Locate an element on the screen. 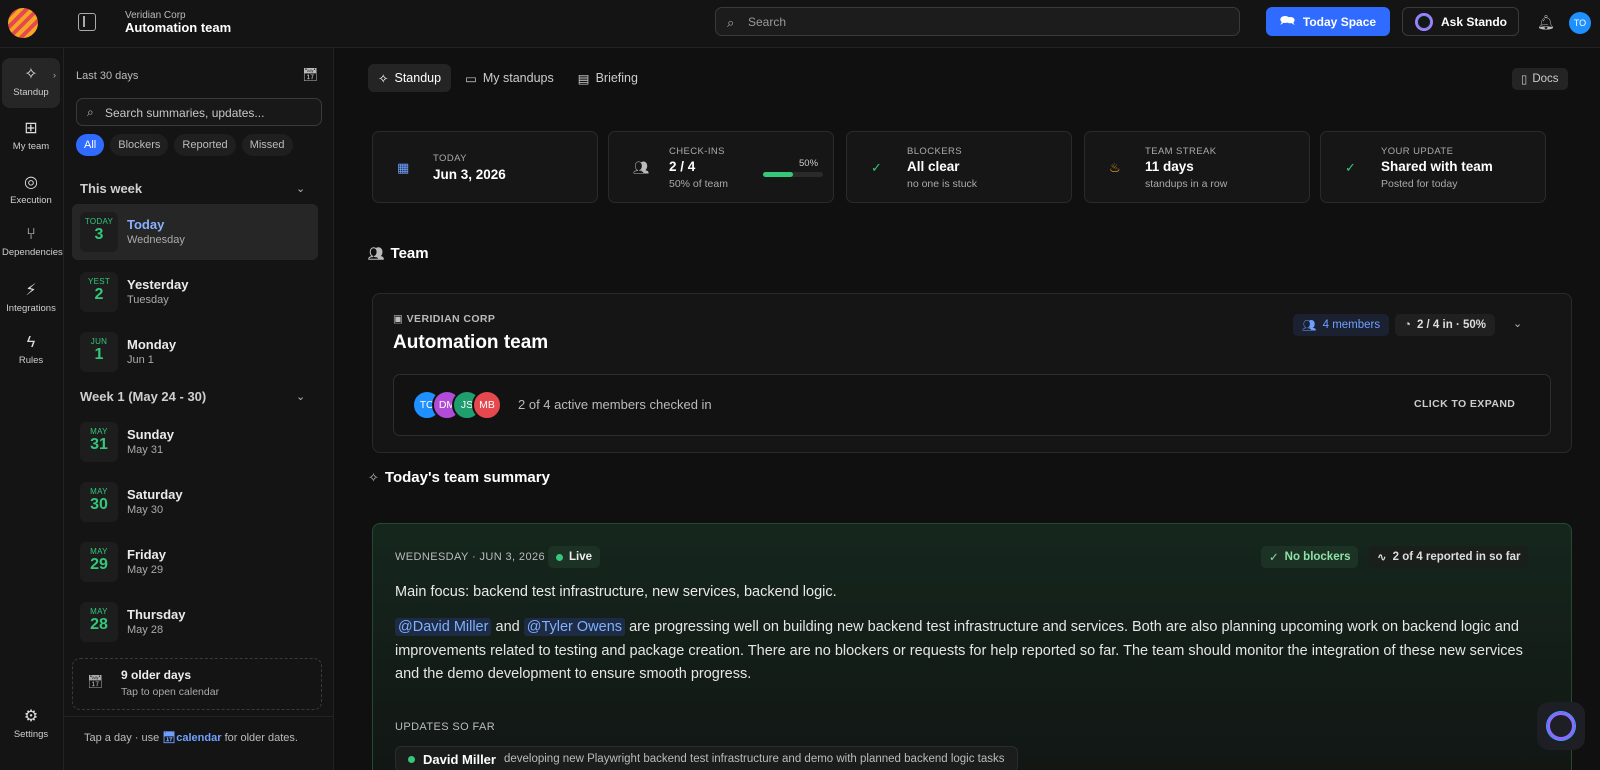 The image size is (1600, 770). calendar-search-icon: 📅︎ is located at coordinates (310, 75).